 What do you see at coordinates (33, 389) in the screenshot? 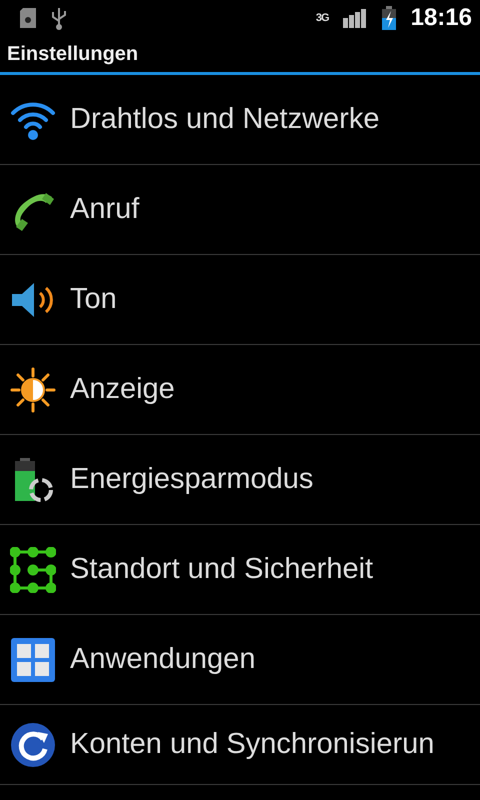
I see `sun-icon` at bounding box center [33, 389].